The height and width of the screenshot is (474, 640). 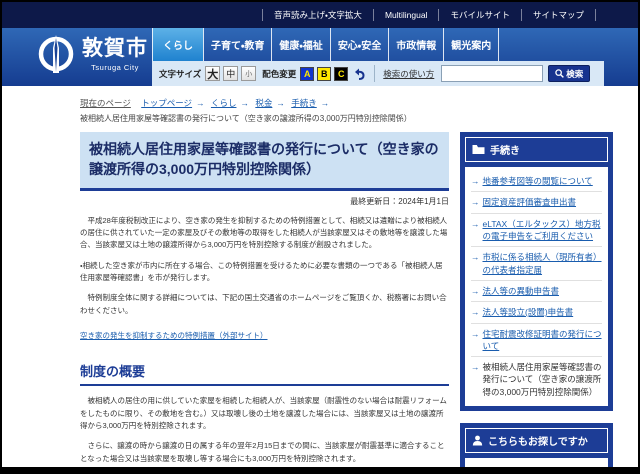 I want to click on sidebar-item-taishin: → 住宅耐震改修証明書の発行について, so click(x=536, y=341).